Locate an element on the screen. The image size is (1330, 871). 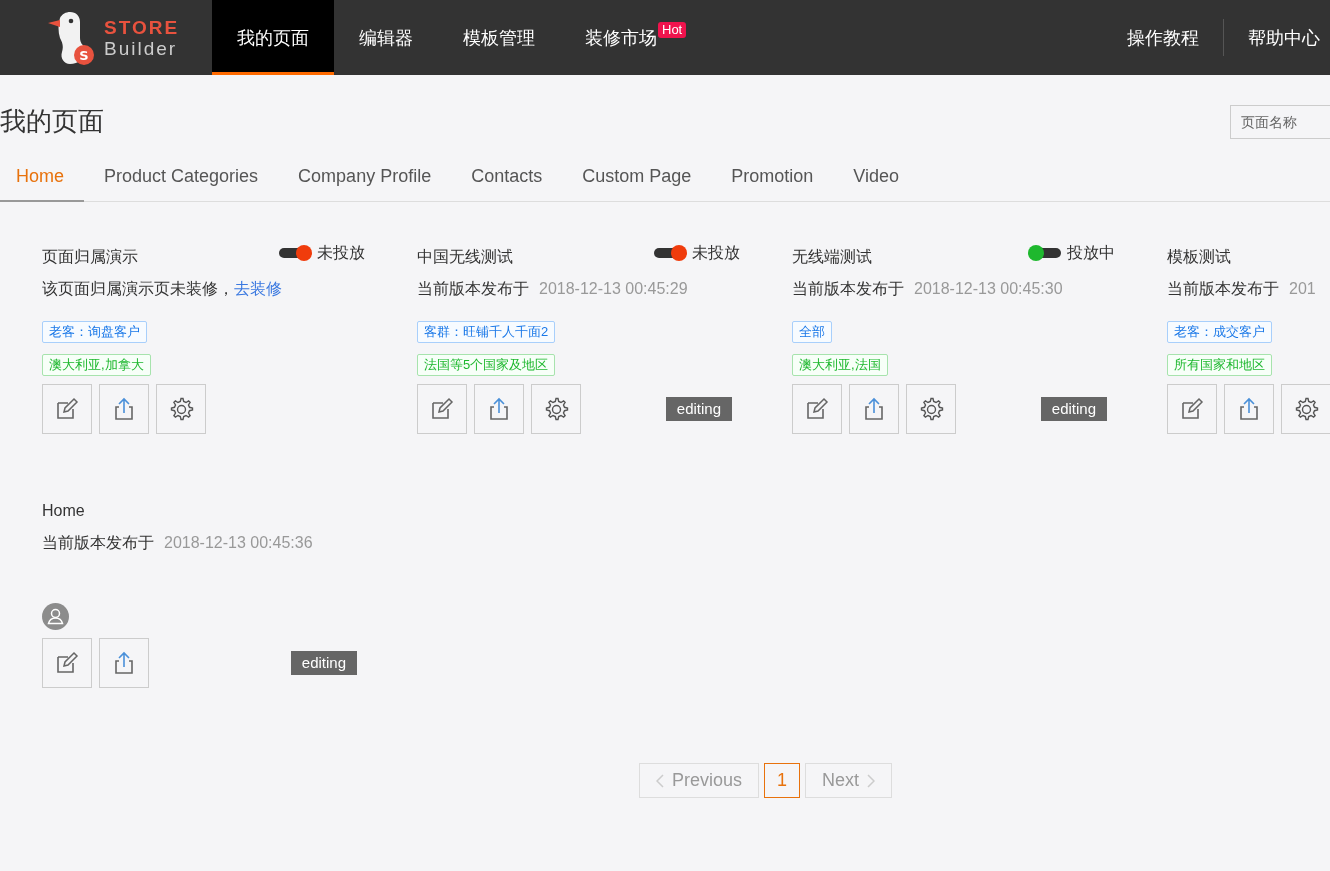
publish-date: 2018-12-13 00:45:30 is located at coordinates (988, 289).